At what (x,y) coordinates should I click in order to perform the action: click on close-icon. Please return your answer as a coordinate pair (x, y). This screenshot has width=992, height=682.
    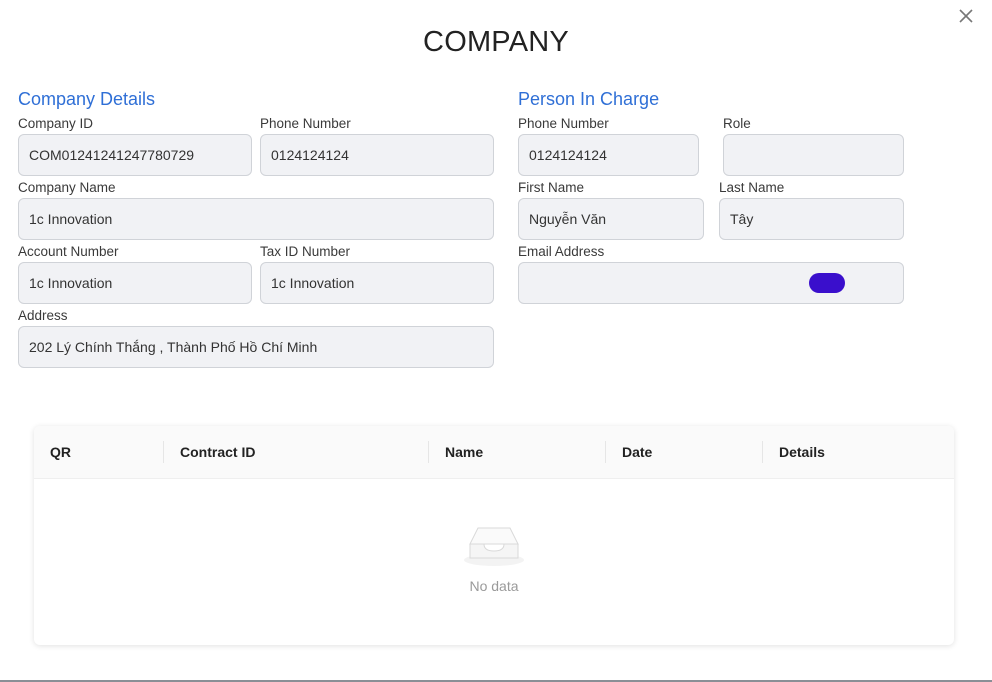
    Looking at the image, I should click on (966, 16).